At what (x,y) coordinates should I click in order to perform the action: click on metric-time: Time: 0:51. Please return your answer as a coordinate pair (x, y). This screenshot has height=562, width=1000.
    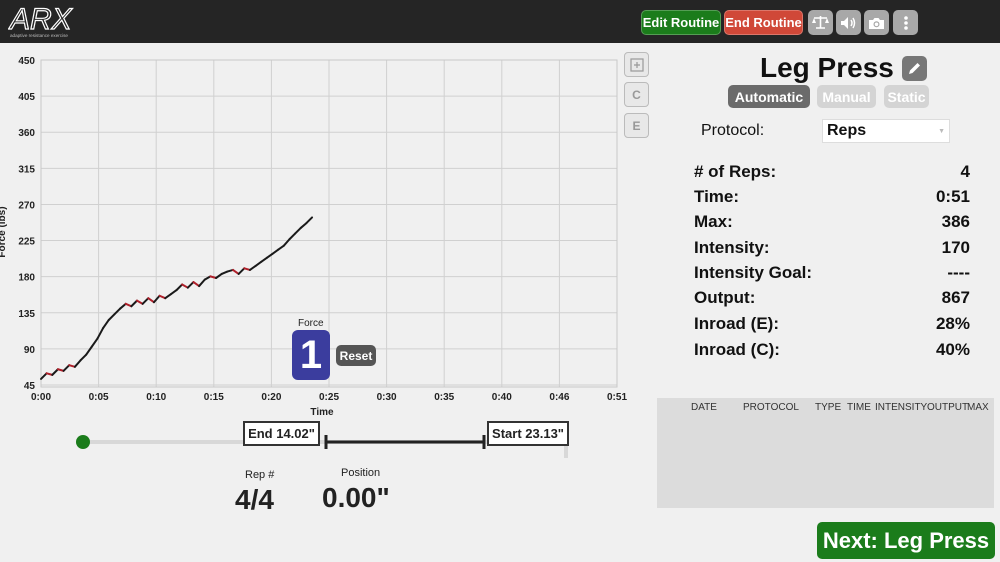
    Looking at the image, I should click on (832, 199).